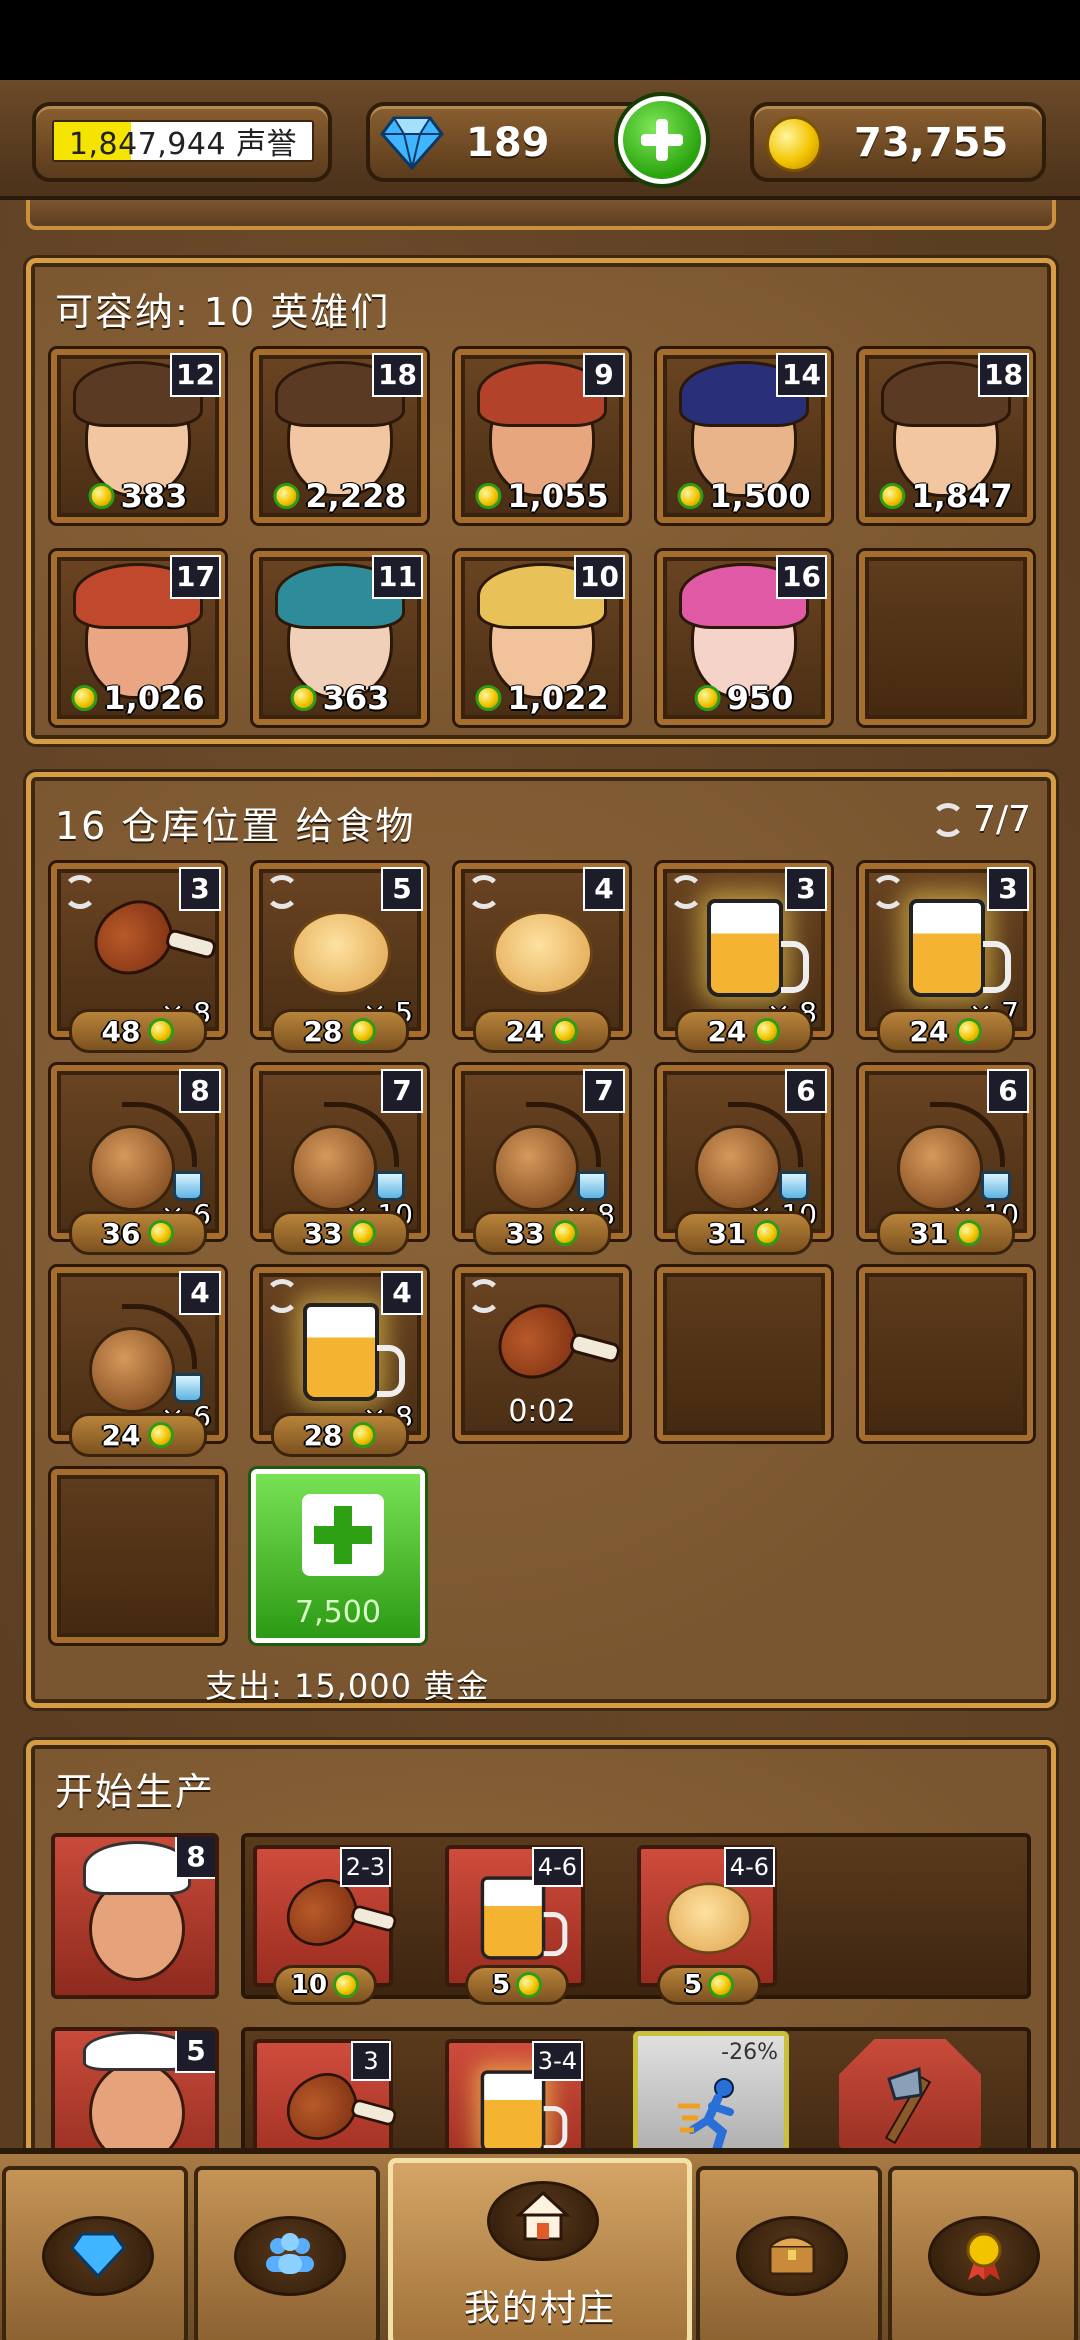 The width and height of the screenshot is (1080, 2340). What do you see at coordinates (121, 1233) in the screenshot?
I see `food-price-value: 36` at bounding box center [121, 1233].